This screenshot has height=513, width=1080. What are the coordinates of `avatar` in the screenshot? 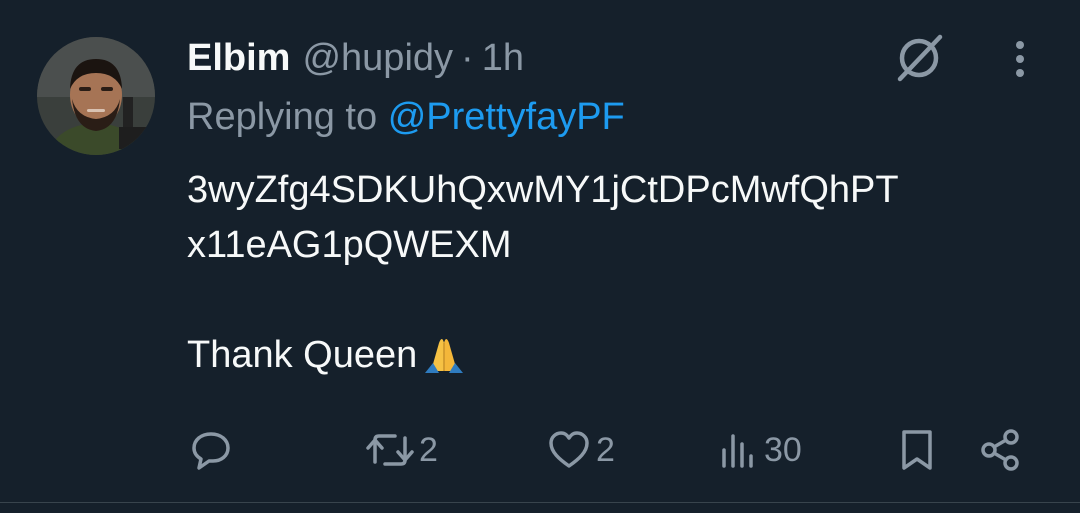 It's located at (96, 96).